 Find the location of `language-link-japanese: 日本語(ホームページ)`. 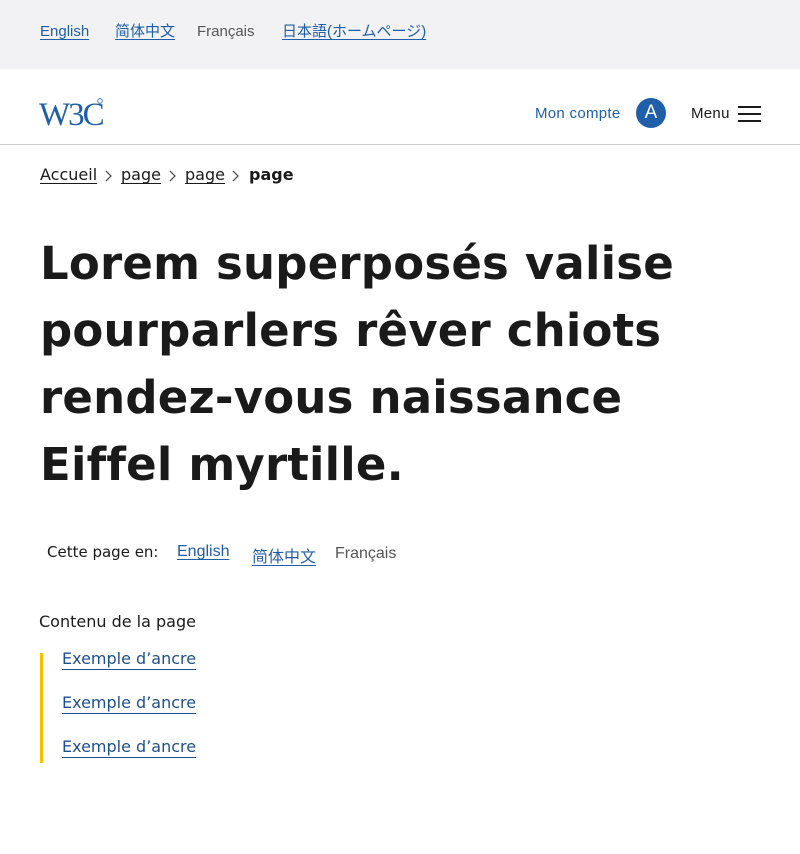

language-link-japanese: 日本語(ホームページ) is located at coordinates (354, 32).